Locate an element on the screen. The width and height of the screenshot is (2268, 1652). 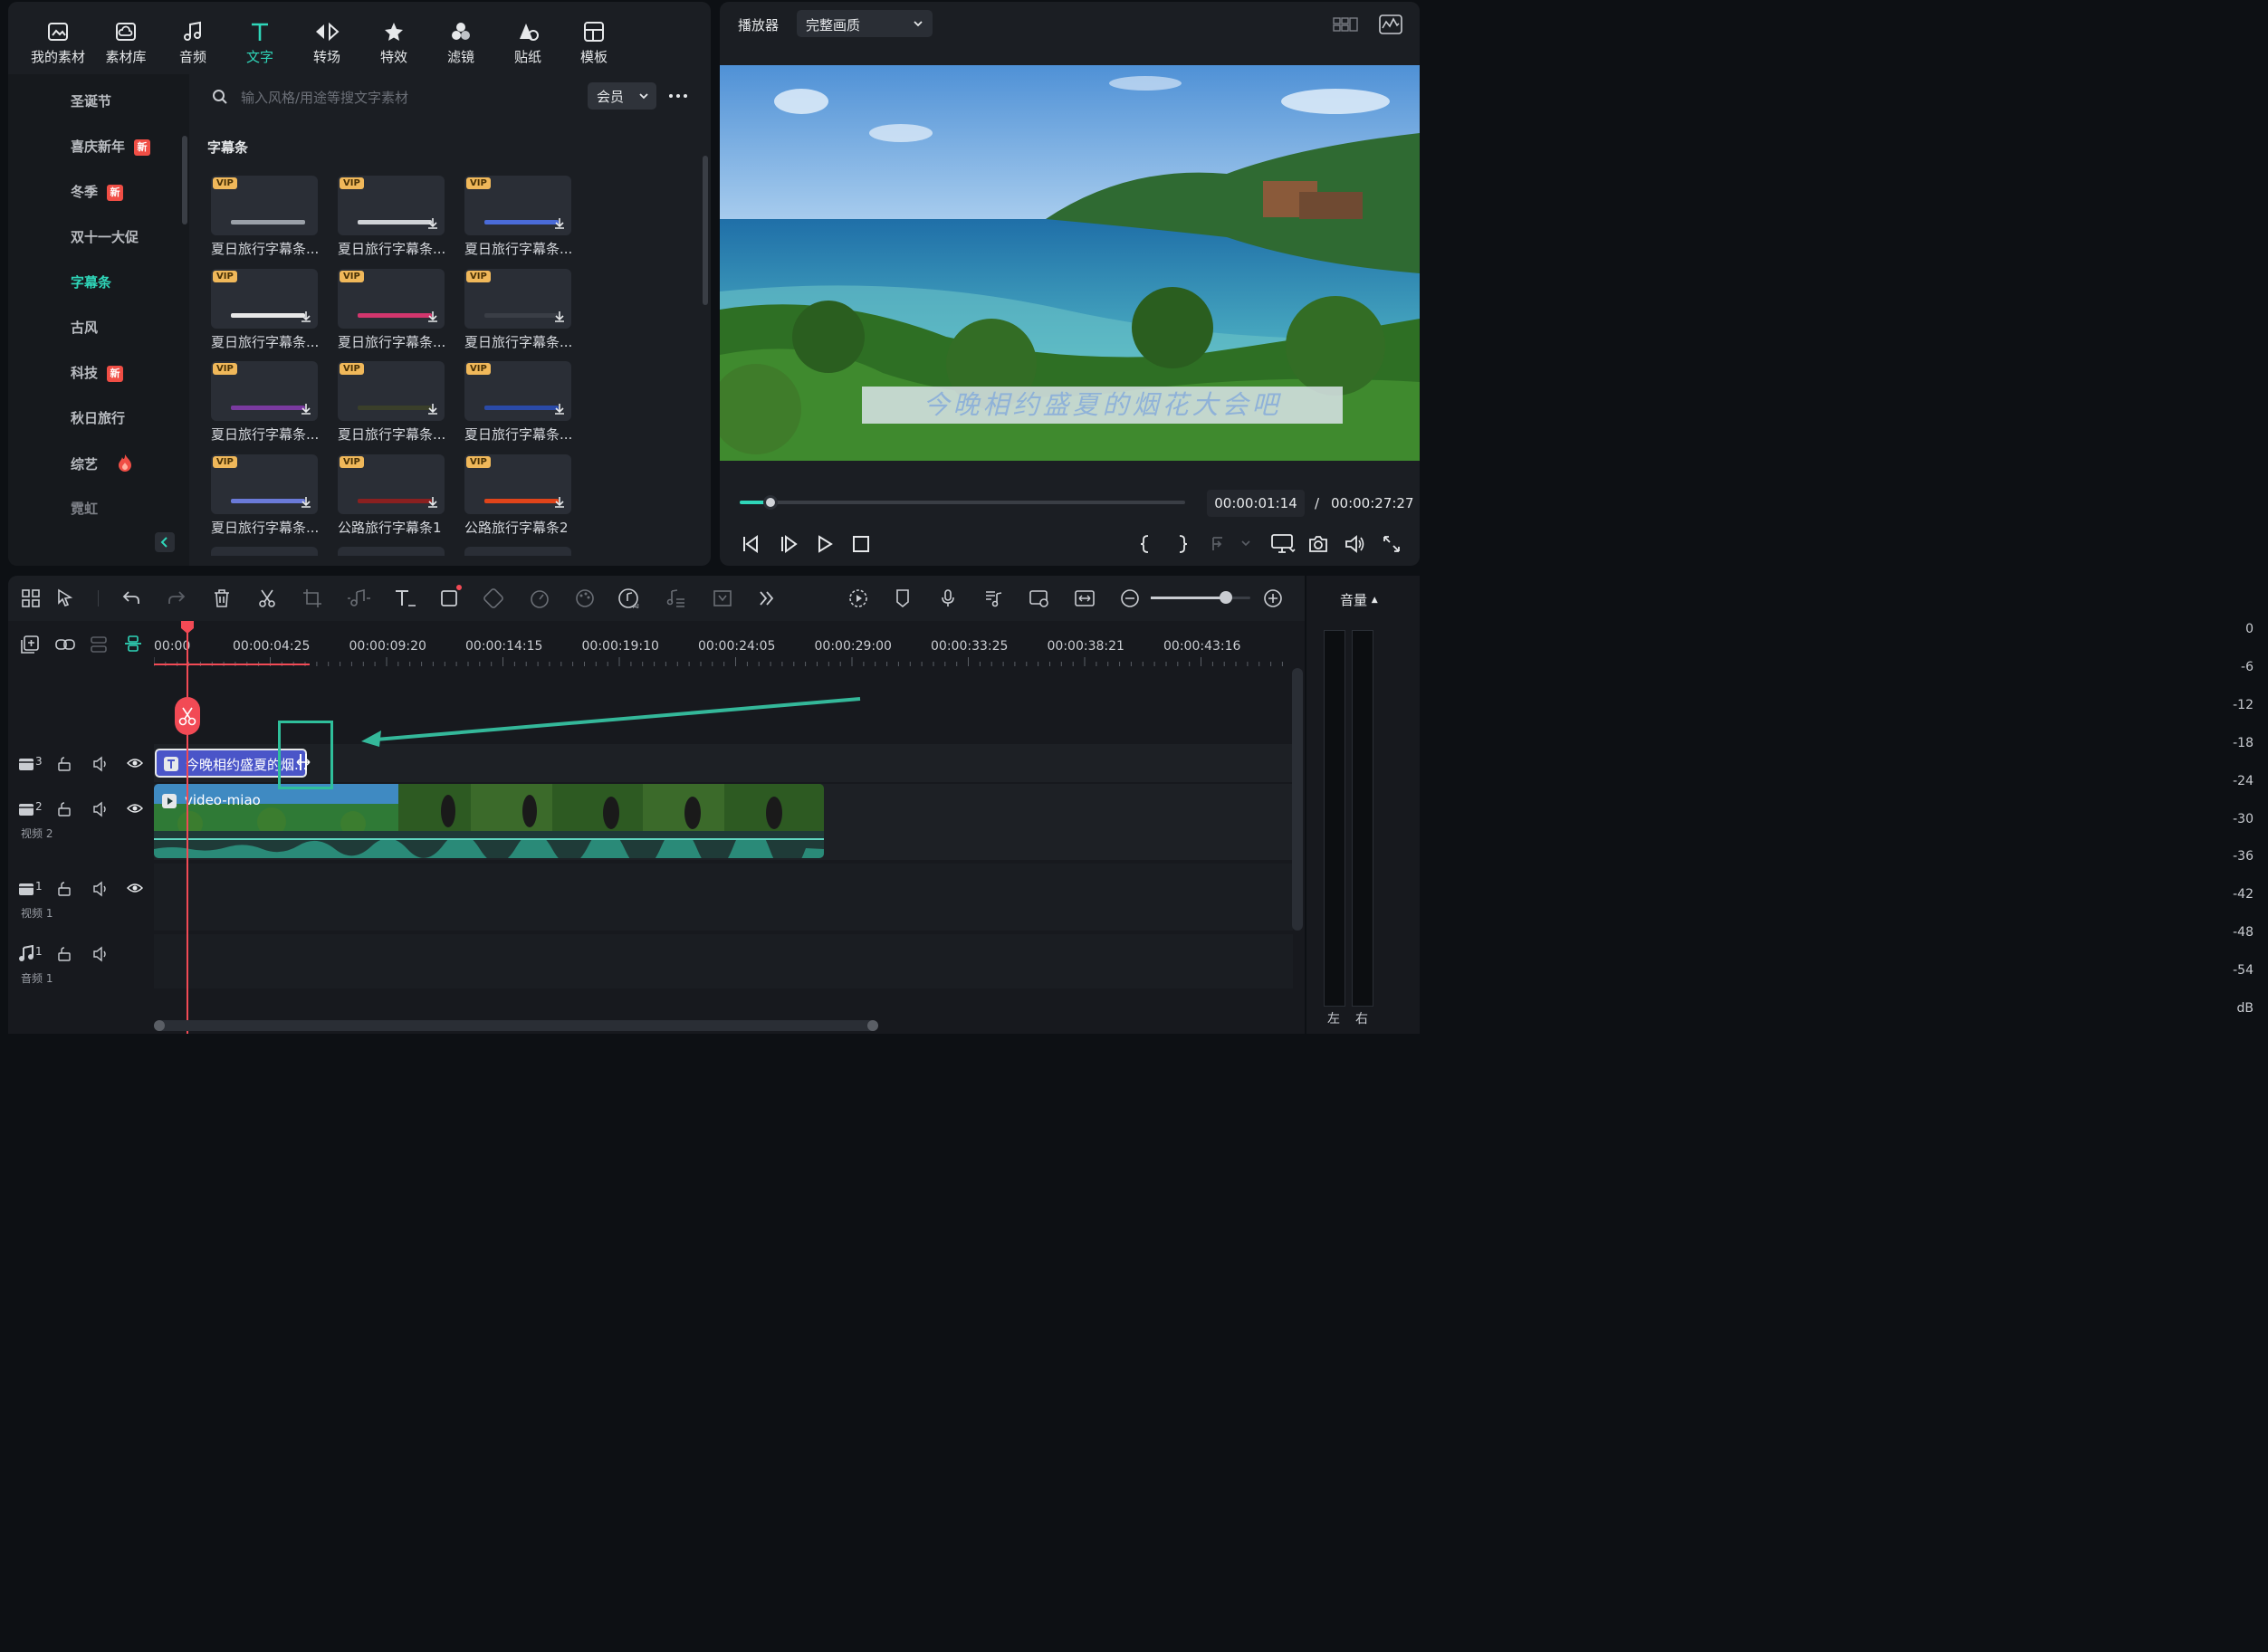
video-preview: 今晚相约盛夏的烟花大会吧 is located at coordinates (1070, 263).